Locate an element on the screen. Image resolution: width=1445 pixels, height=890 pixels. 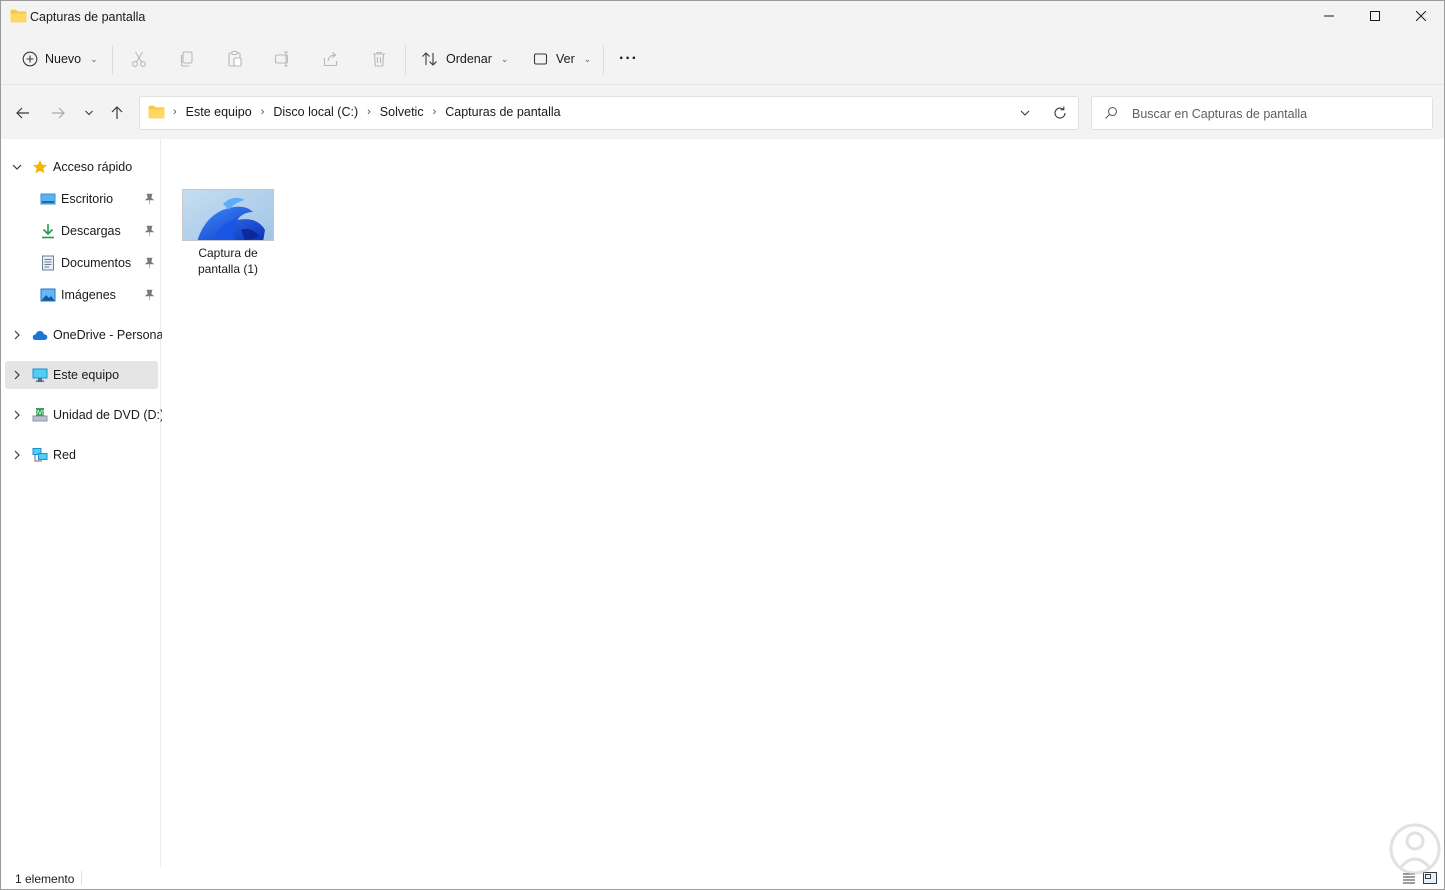
nav-label: Unidad de DVD (D:) is located at coordinates (109, 415).